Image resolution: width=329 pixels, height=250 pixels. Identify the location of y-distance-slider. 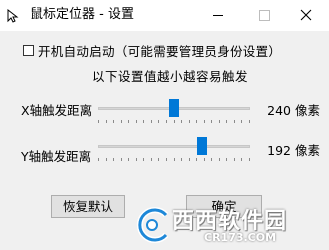
(174, 147).